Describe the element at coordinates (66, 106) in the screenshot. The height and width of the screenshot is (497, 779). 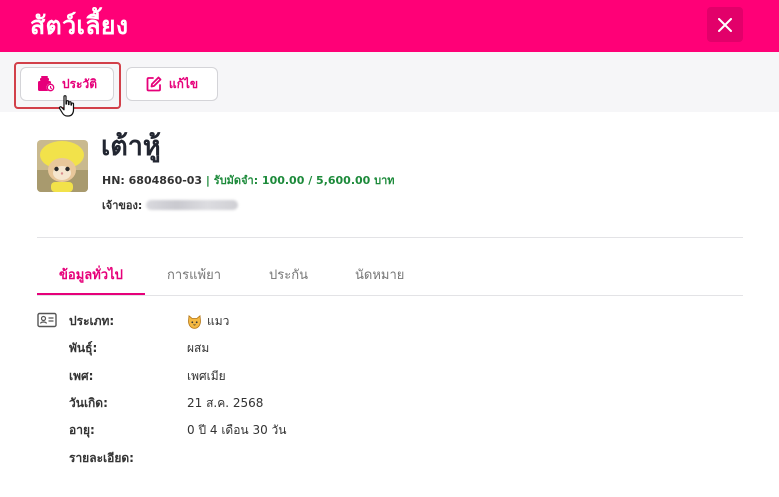
I see `cursor-hand-icon` at that location.